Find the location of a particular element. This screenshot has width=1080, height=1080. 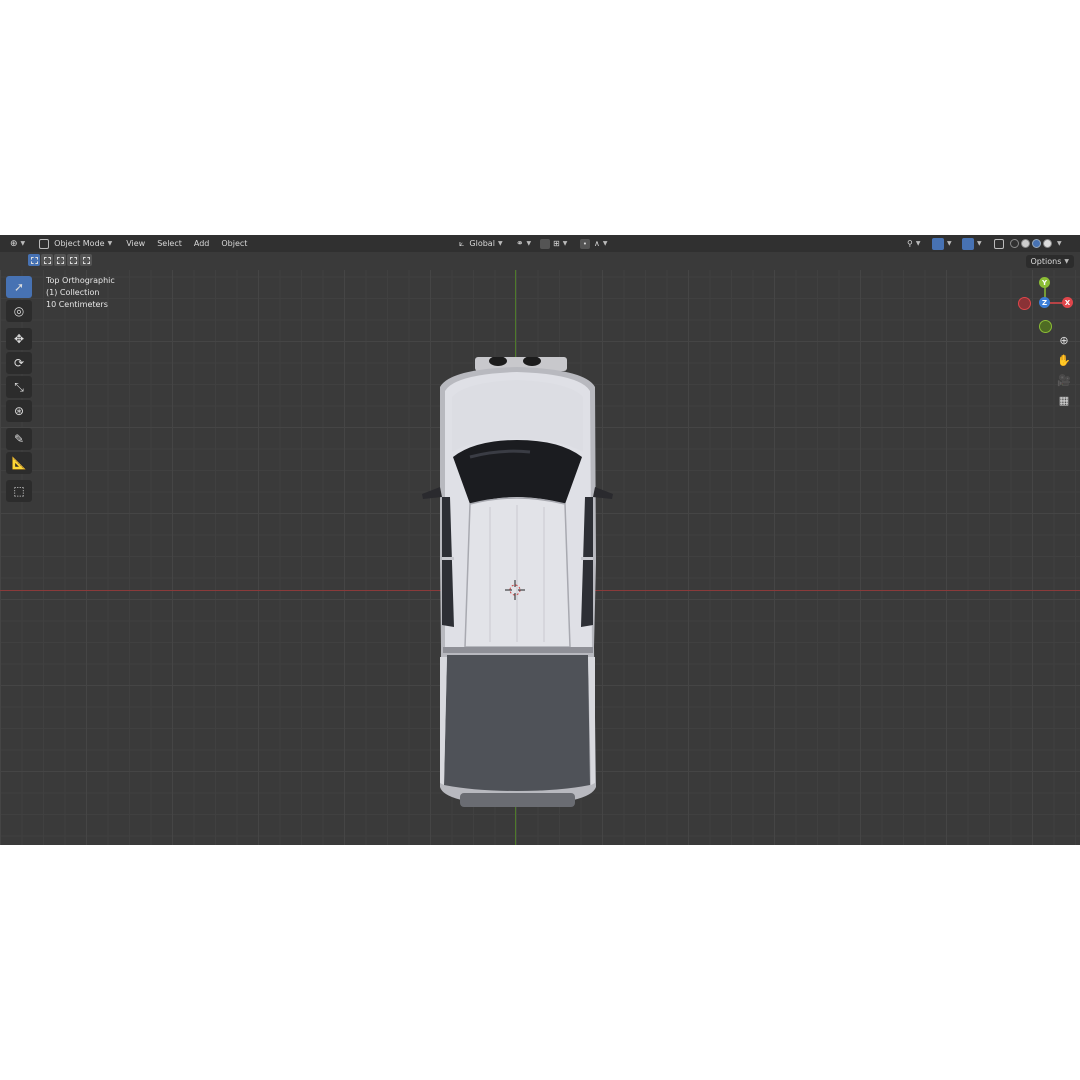

gizmo-y: Y is located at coordinates (1044, 282).